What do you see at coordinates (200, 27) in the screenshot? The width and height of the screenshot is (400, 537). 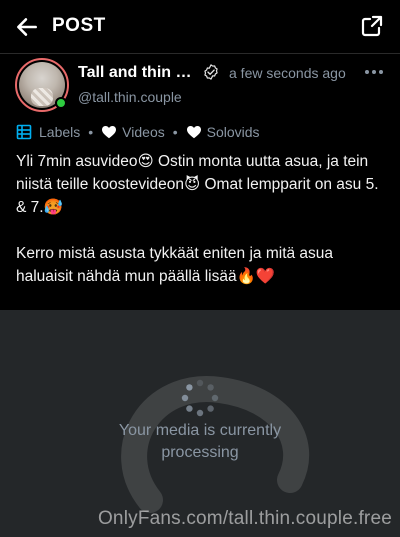 I see `top-bar: POST` at bounding box center [200, 27].